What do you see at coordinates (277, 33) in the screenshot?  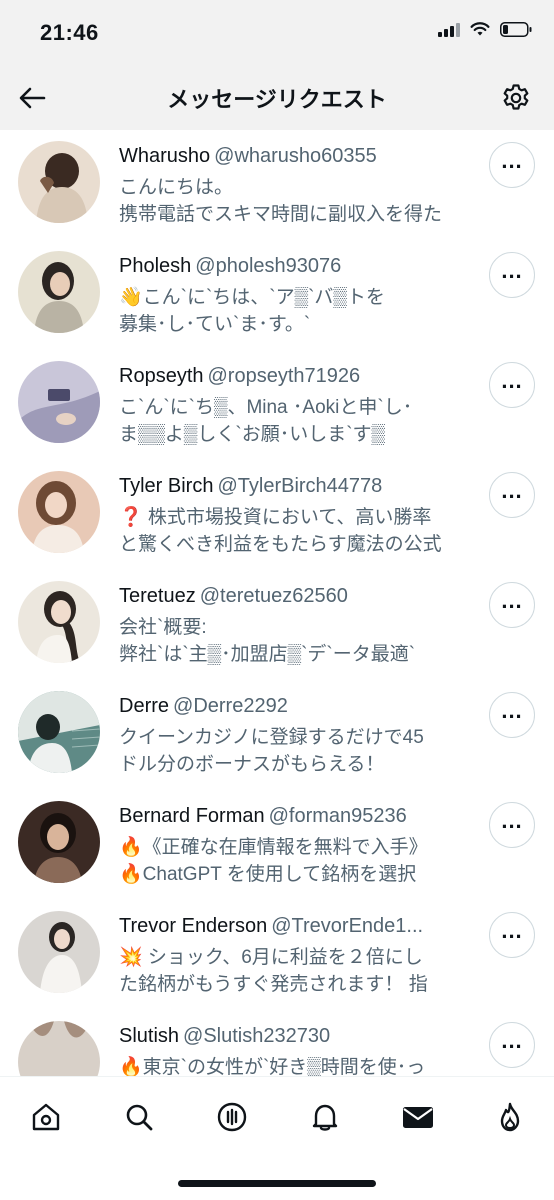 I see `status-bar: 21:46` at bounding box center [277, 33].